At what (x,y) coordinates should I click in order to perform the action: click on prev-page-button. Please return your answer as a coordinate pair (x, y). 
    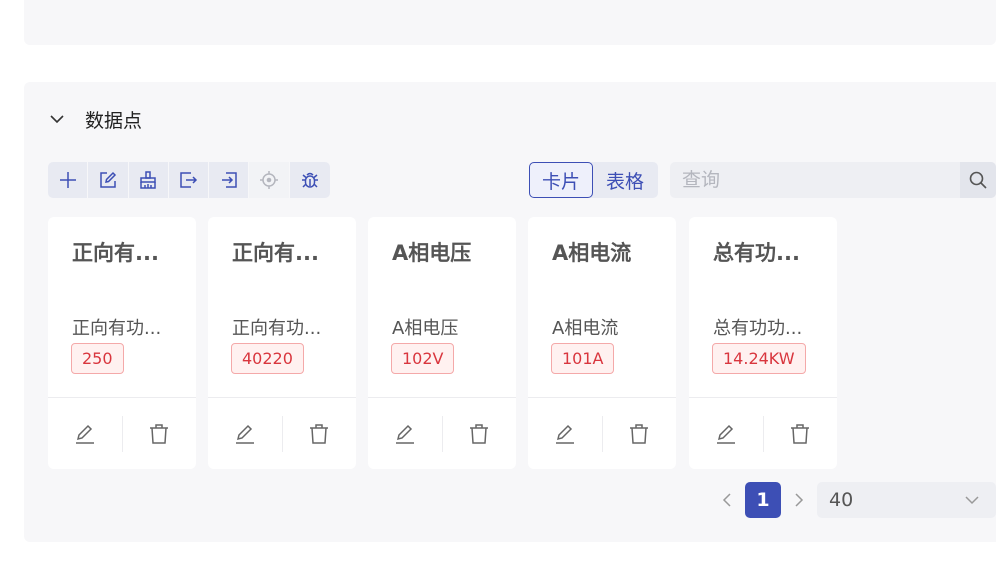
    Looking at the image, I should click on (727, 500).